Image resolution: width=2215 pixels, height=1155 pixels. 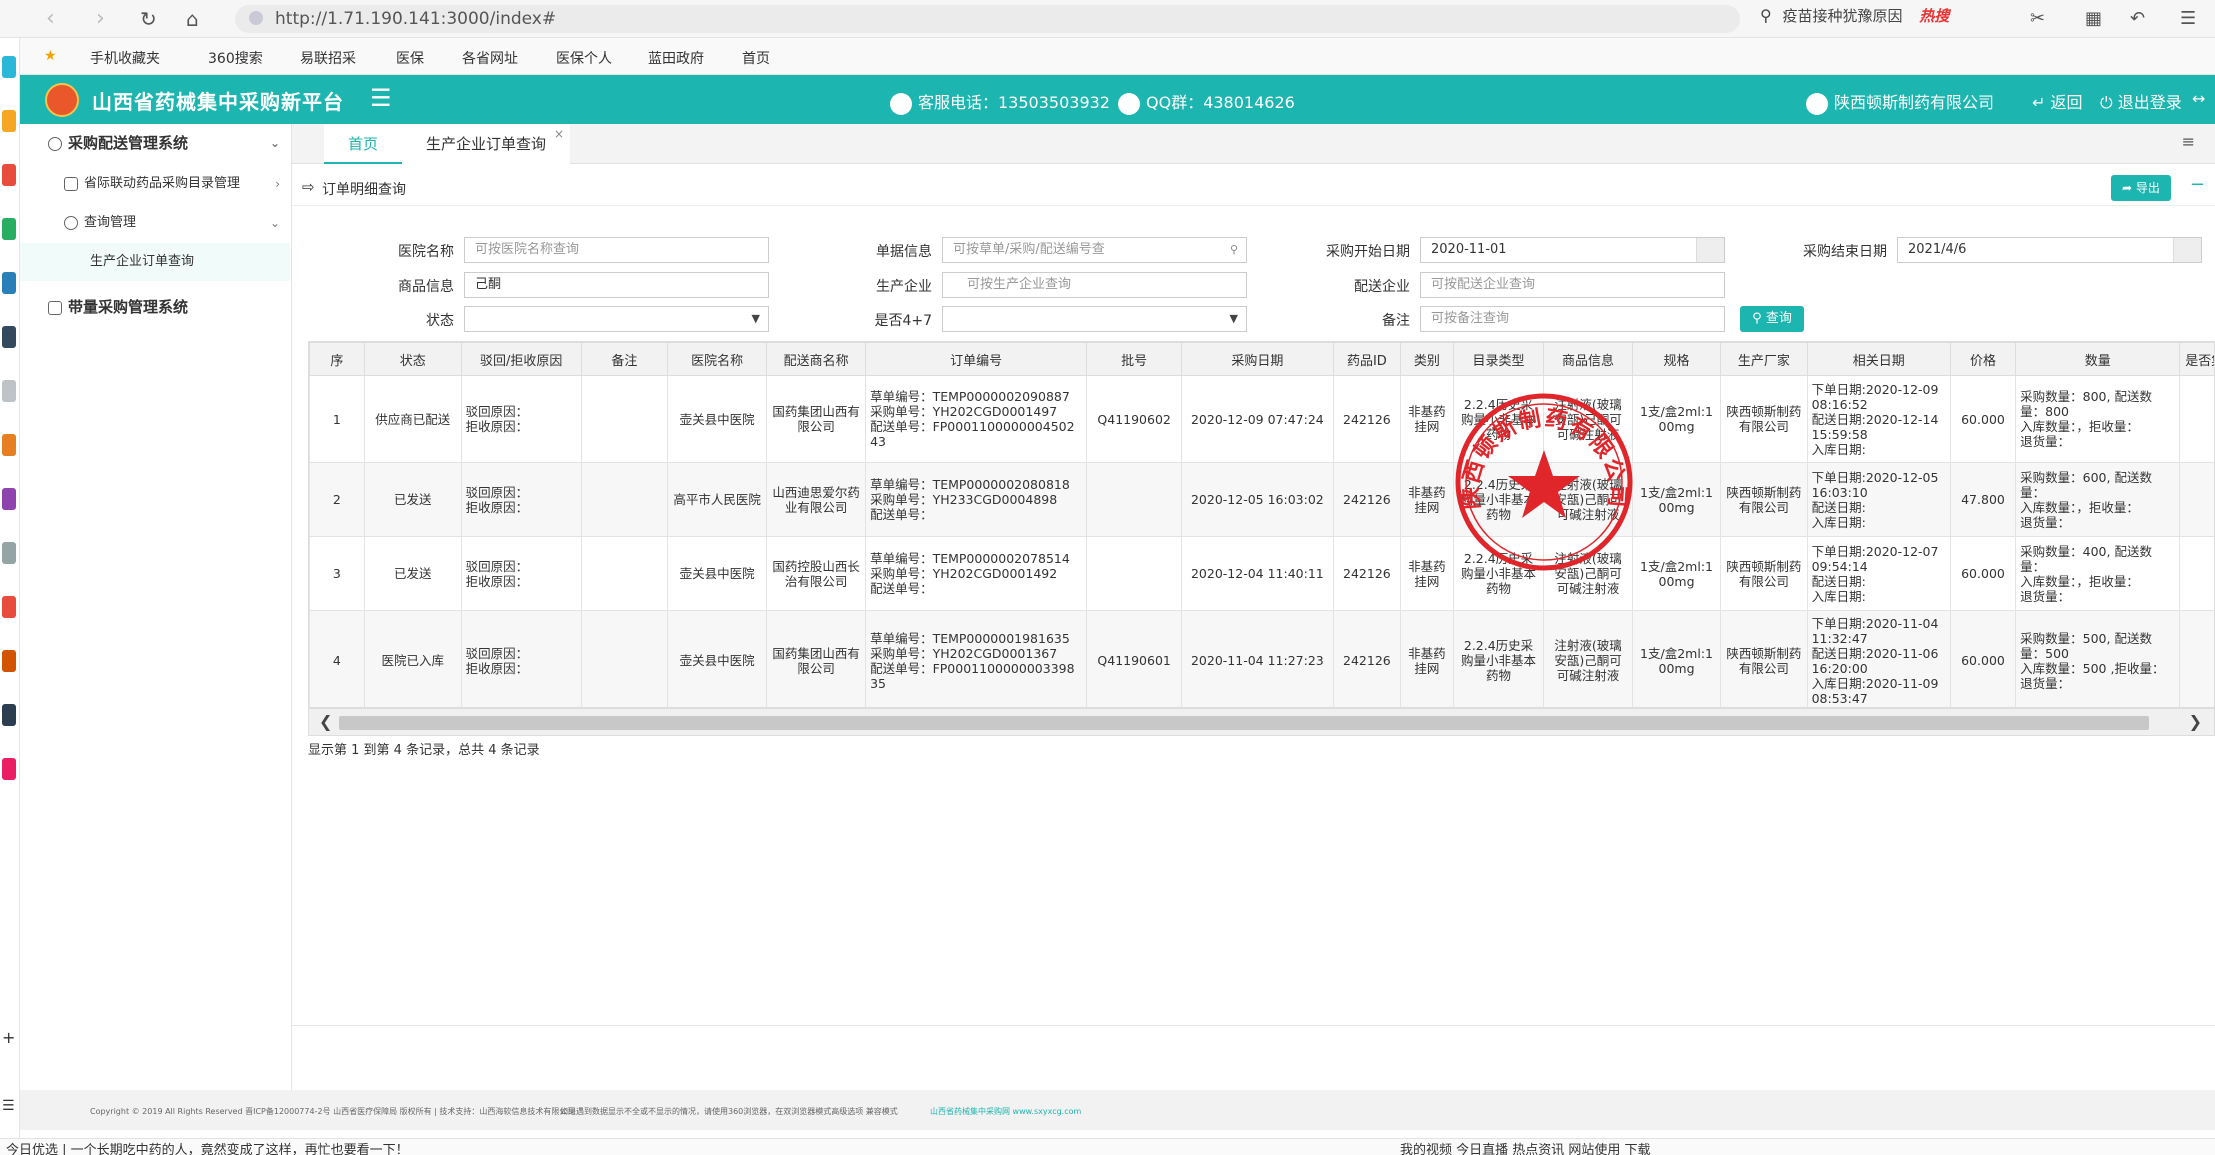 I want to click on column-header: 序, so click(x=337, y=359).